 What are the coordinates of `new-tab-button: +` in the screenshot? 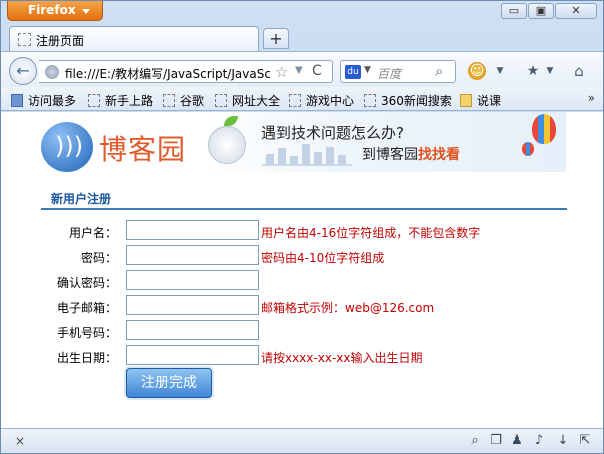 It's located at (276, 38).